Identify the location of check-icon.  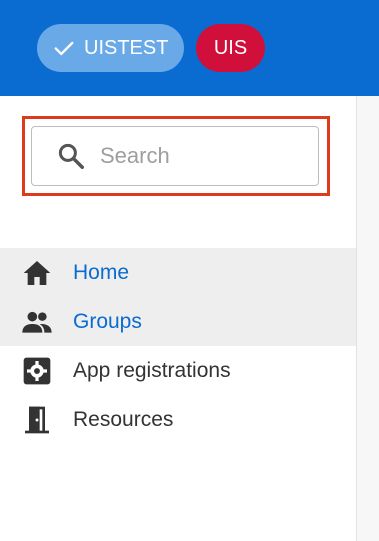
(64, 48).